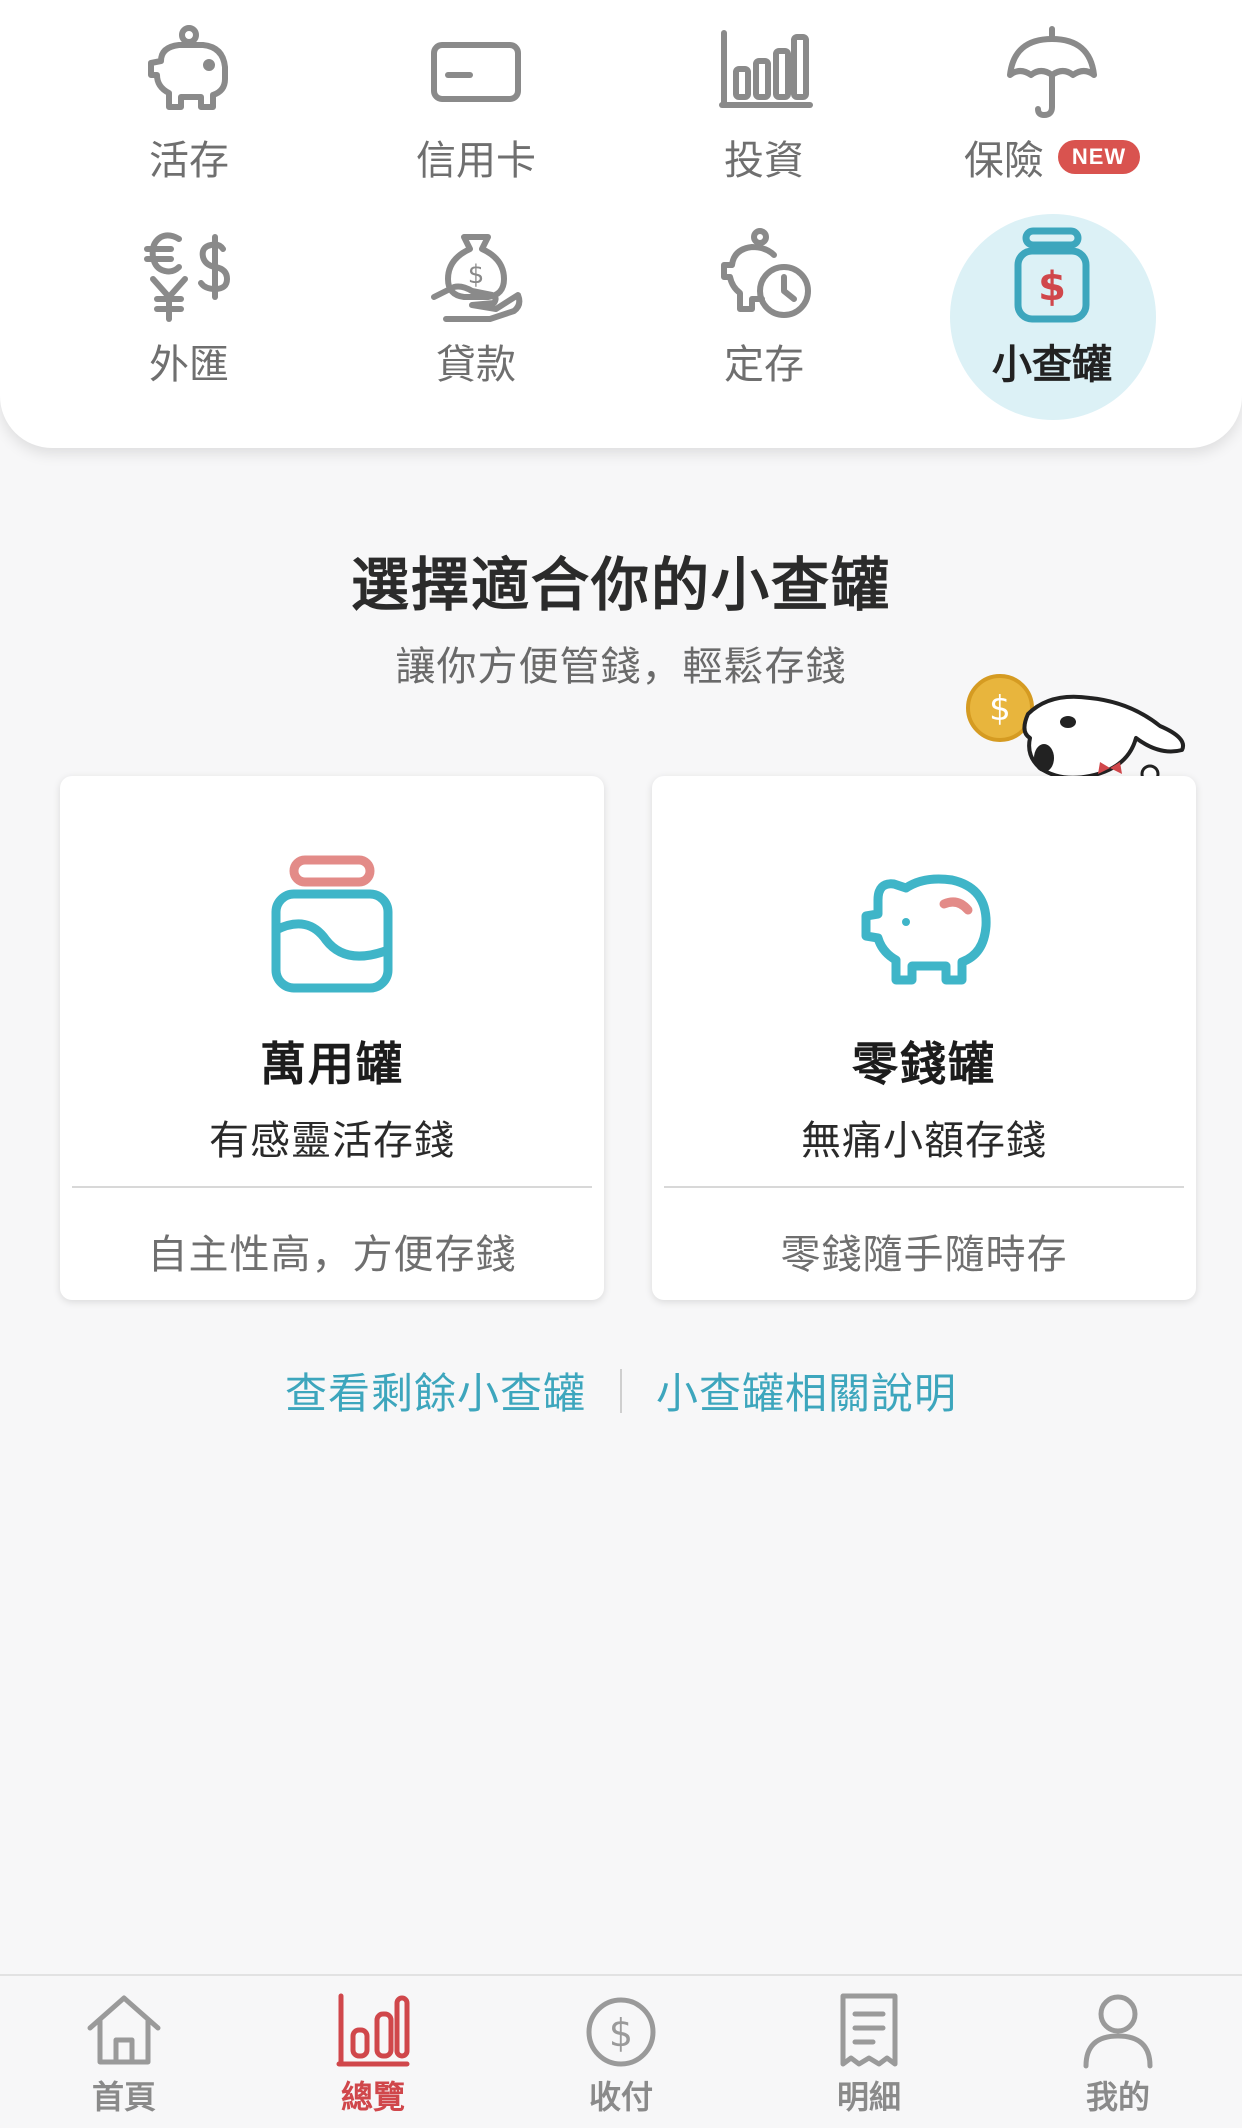  Describe the element at coordinates (435, 1390) in the screenshot. I see `view-remaining-jars-link: 查看剩餘小查罐` at that location.